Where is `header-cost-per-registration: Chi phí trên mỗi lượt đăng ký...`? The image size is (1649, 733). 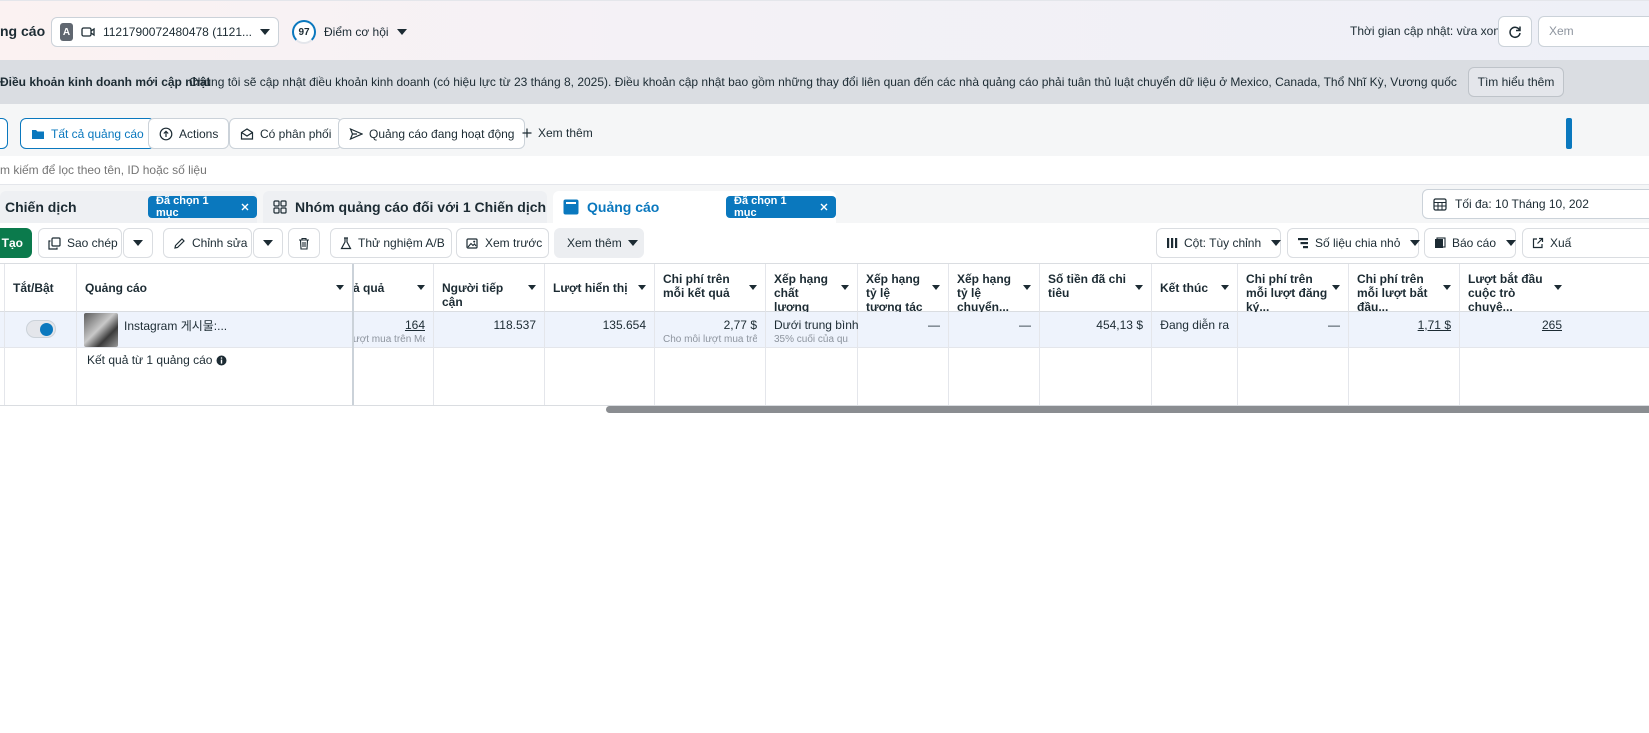
header-cost-per-registration: Chi phí trên mỗi lượt đăng ký... is located at coordinates (1293, 289).